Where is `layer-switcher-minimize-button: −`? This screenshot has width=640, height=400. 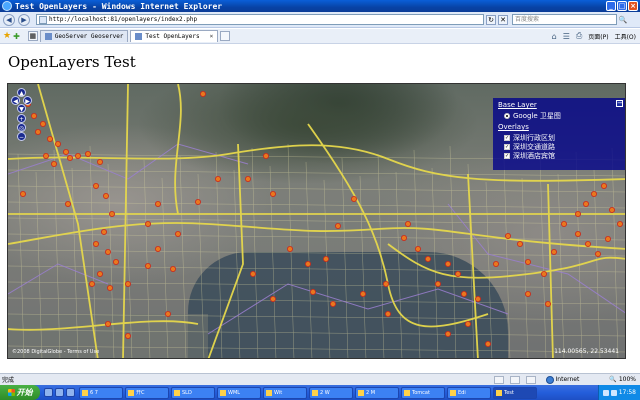 layer-switcher-minimize-button: − is located at coordinates (619, 103).